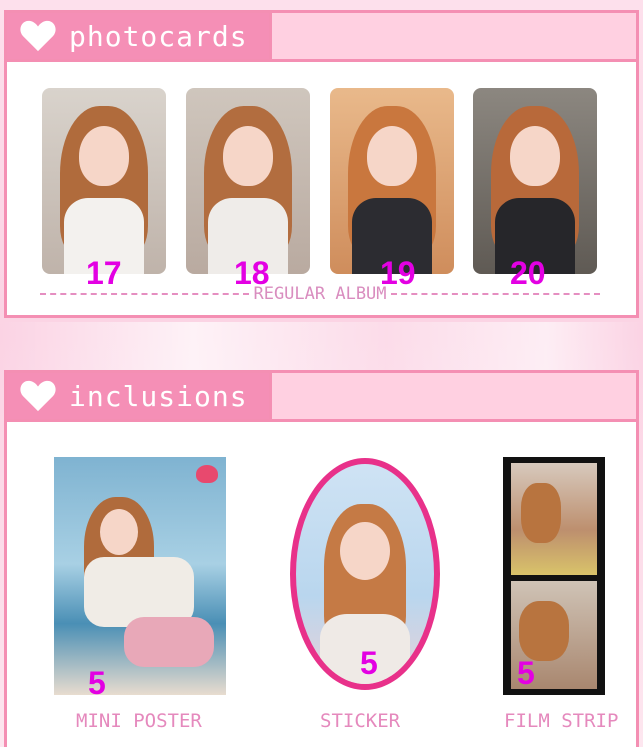 The image size is (643, 747). I want to click on film-strip-label: FILM STRIP, so click(561, 721).